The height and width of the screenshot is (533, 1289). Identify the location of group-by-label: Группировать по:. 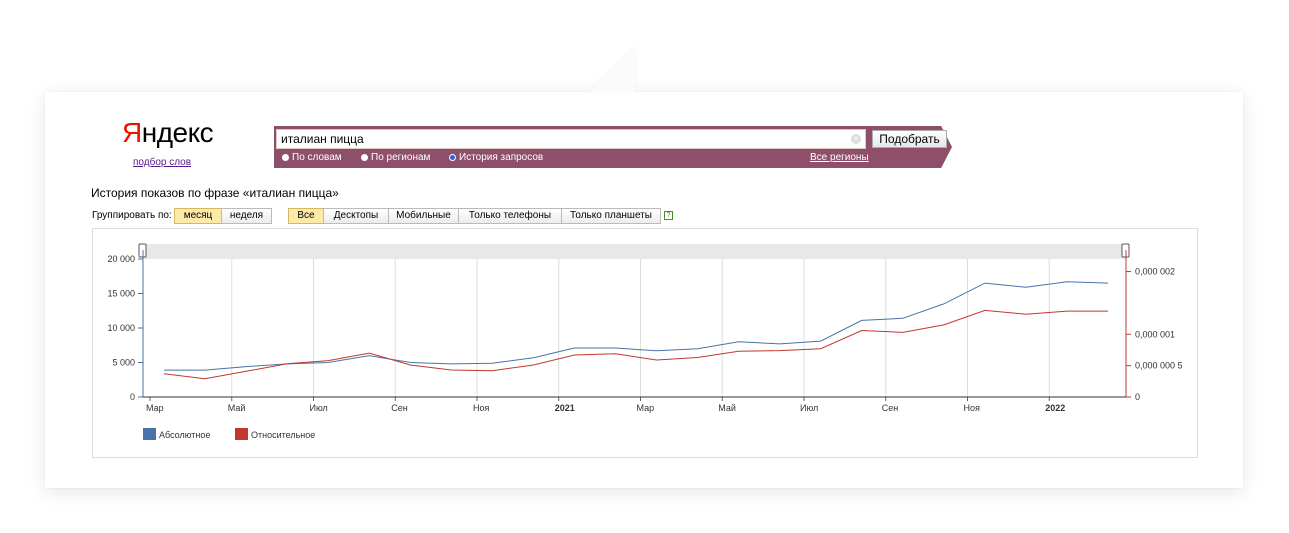
(132, 215).